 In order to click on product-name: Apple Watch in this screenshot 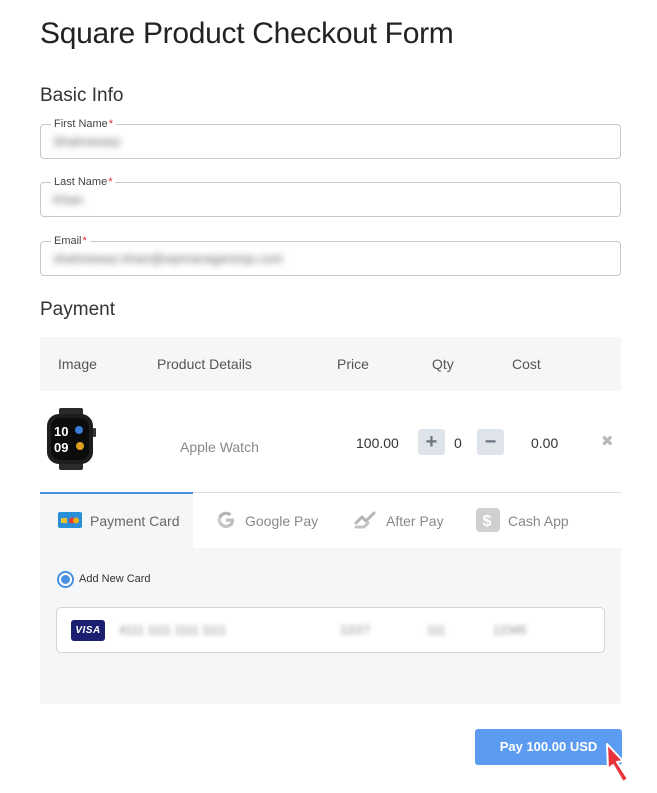, I will do `click(219, 447)`.